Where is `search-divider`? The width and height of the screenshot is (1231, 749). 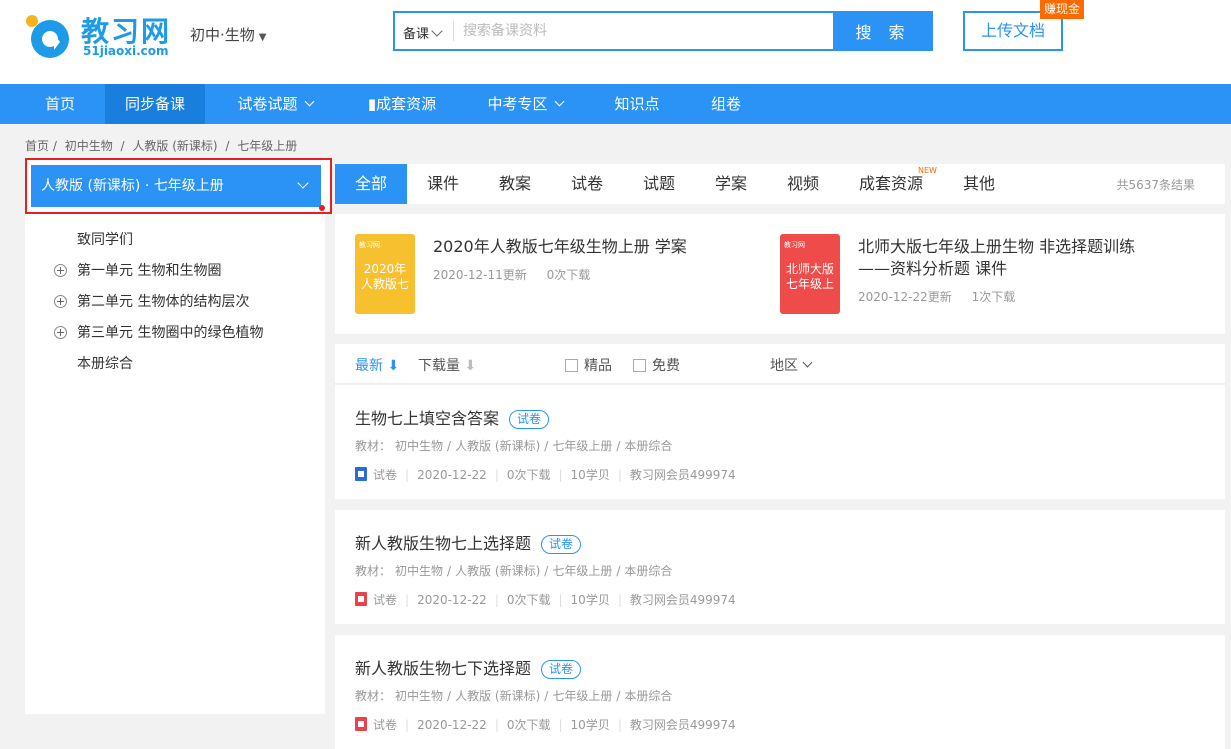 search-divider is located at coordinates (453, 31).